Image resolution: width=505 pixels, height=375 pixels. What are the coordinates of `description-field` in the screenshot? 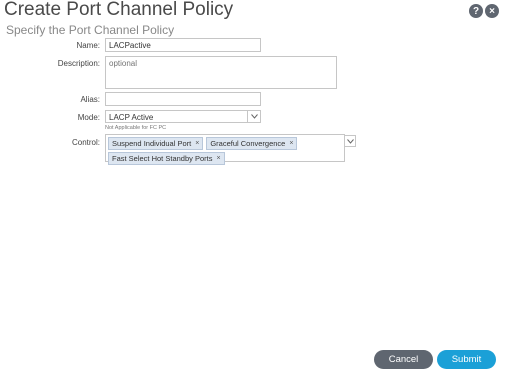 It's located at (221, 72).